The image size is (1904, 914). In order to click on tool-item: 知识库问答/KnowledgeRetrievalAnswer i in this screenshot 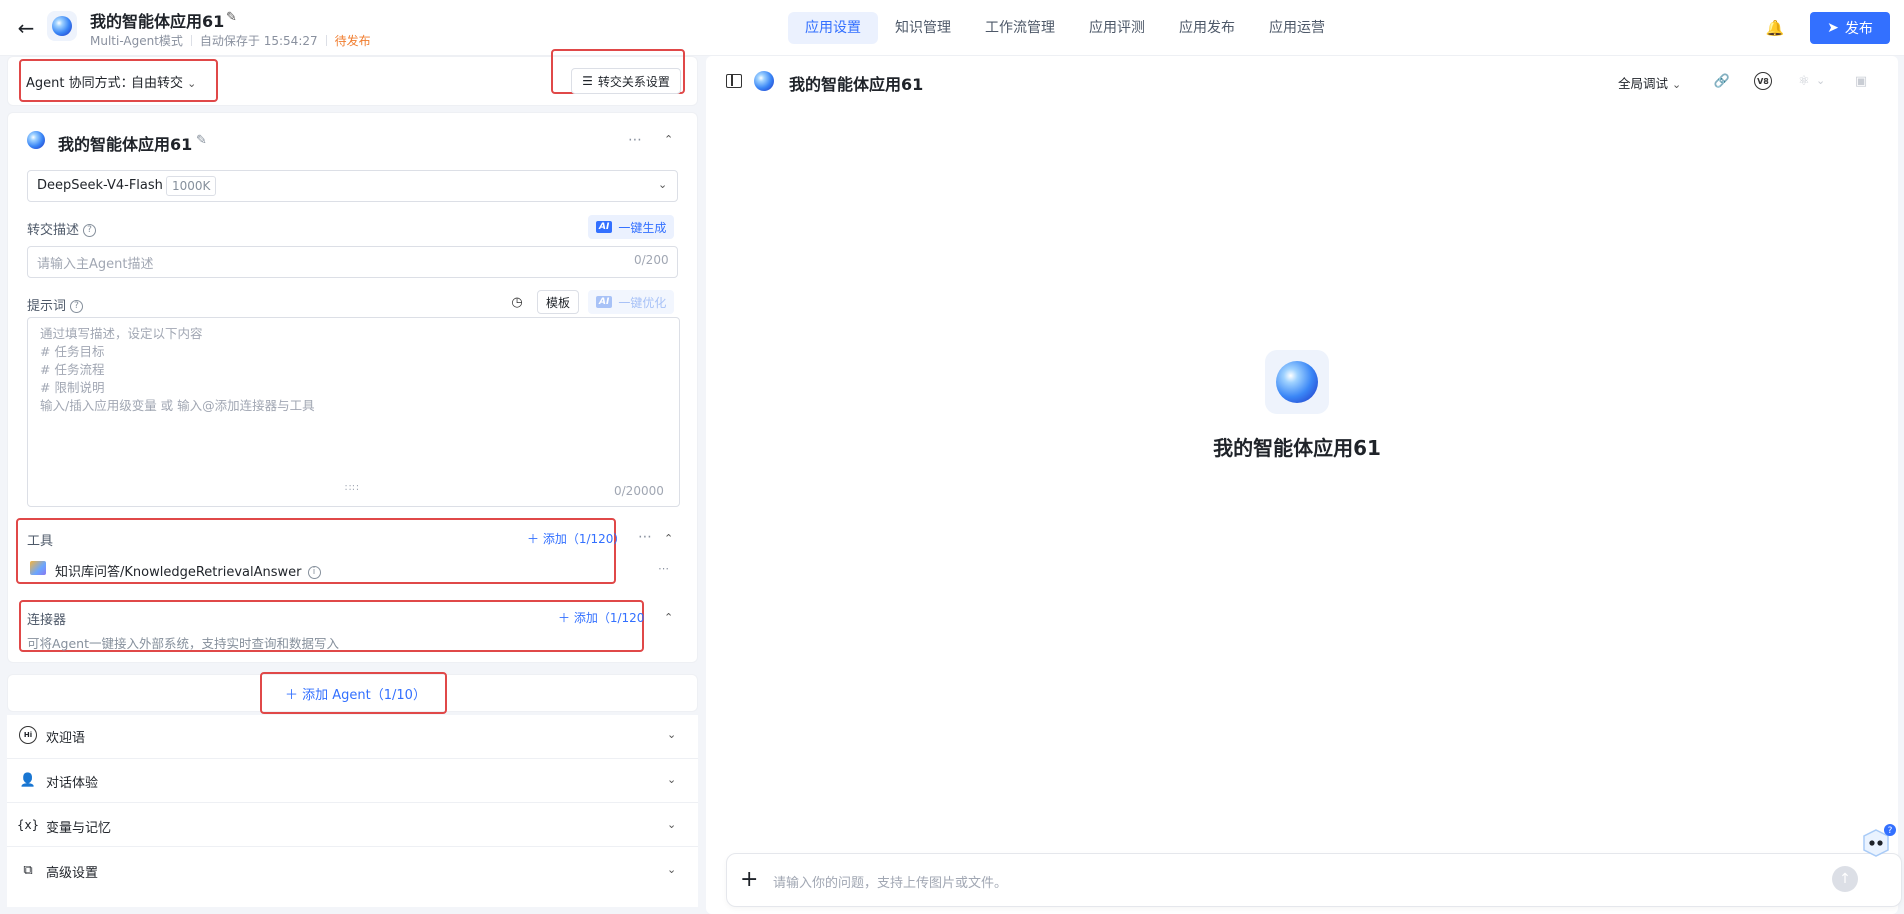, I will do `click(188, 570)`.